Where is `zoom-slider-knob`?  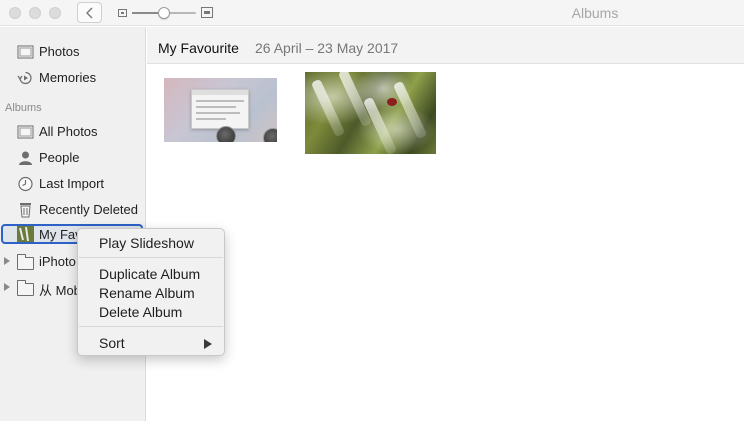
zoom-slider-knob is located at coordinates (164, 13).